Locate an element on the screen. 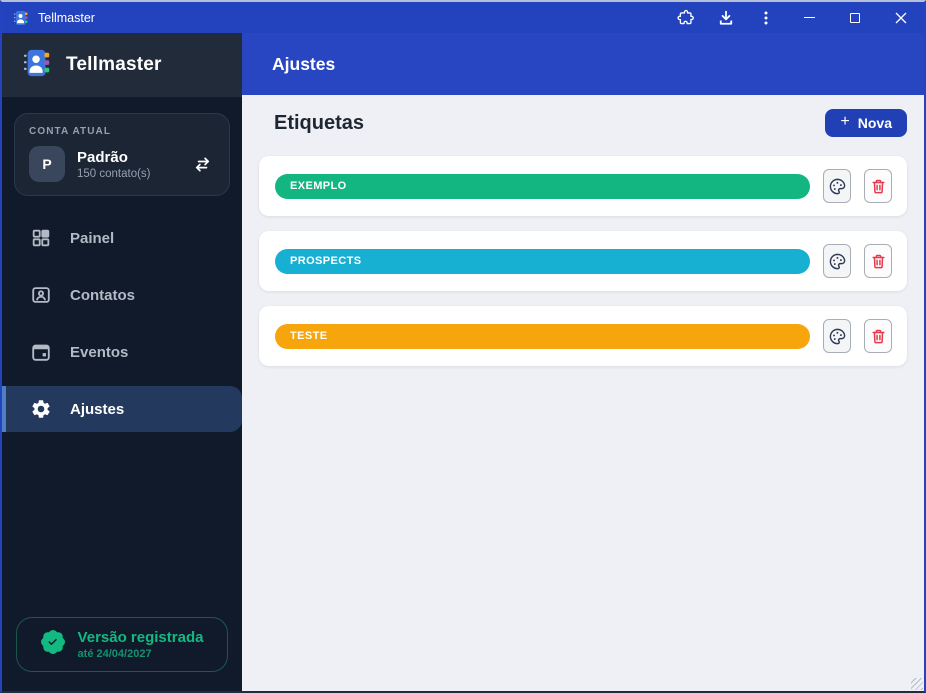 The image size is (926, 693). sidebar-item-ajustes: Ajustes is located at coordinates (122, 409).